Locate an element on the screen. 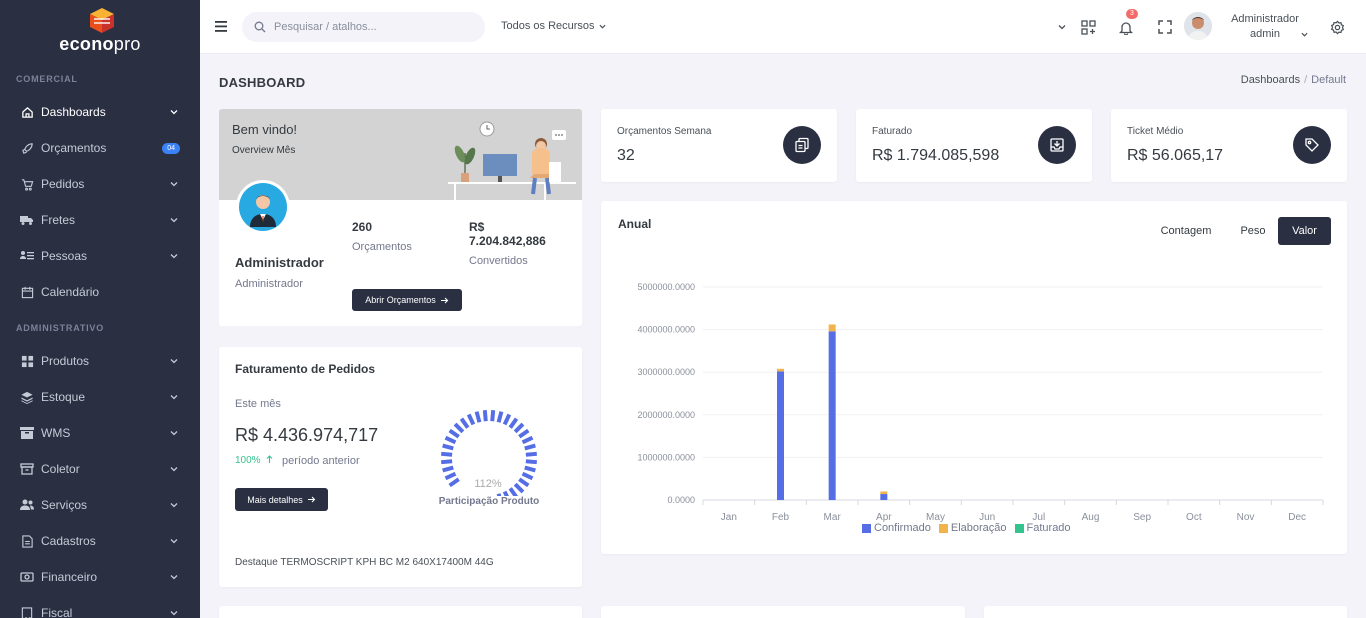 Image resolution: width=1366 pixels, height=618 pixels. fullscreen-icon is located at coordinates (1165, 27).